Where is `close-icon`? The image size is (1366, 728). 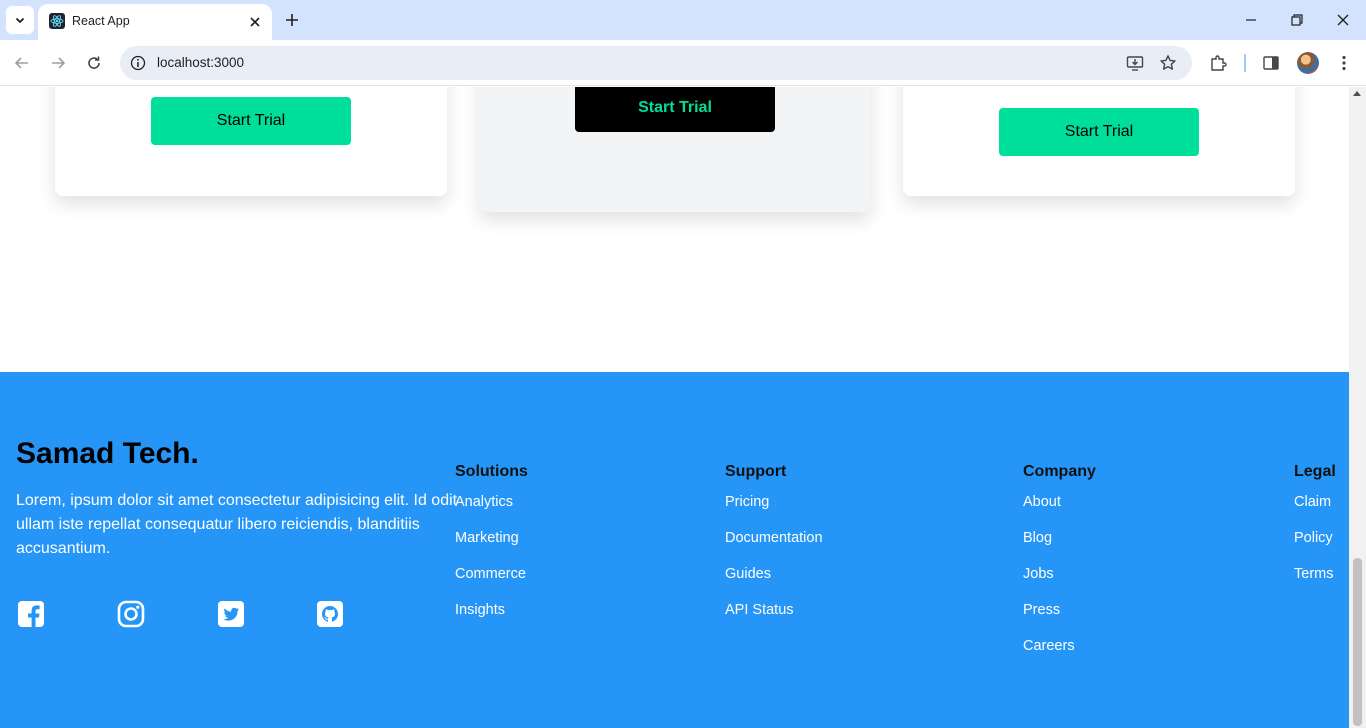 close-icon is located at coordinates (1343, 20).